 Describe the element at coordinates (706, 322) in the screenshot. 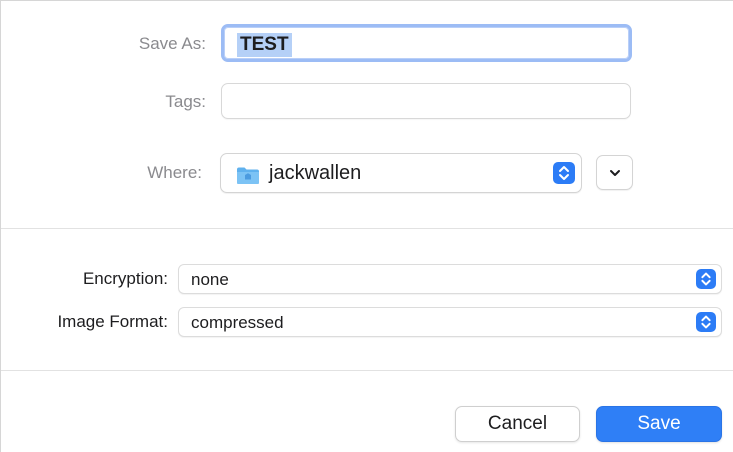

I see `image-format-stepper-icon` at that location.